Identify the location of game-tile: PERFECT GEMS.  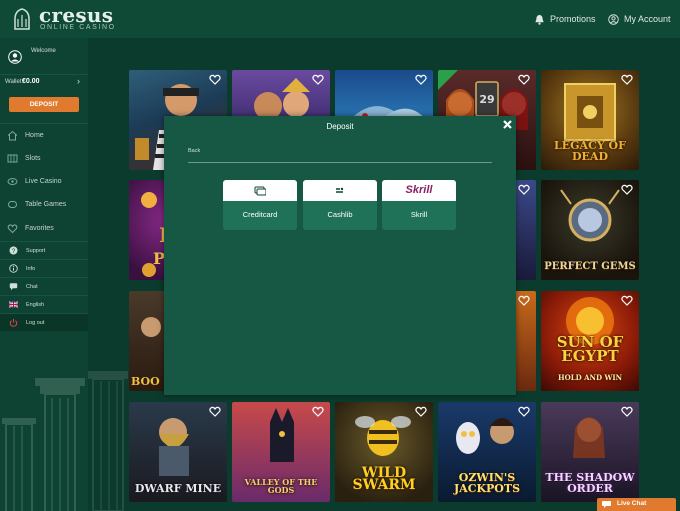
(590, 230).